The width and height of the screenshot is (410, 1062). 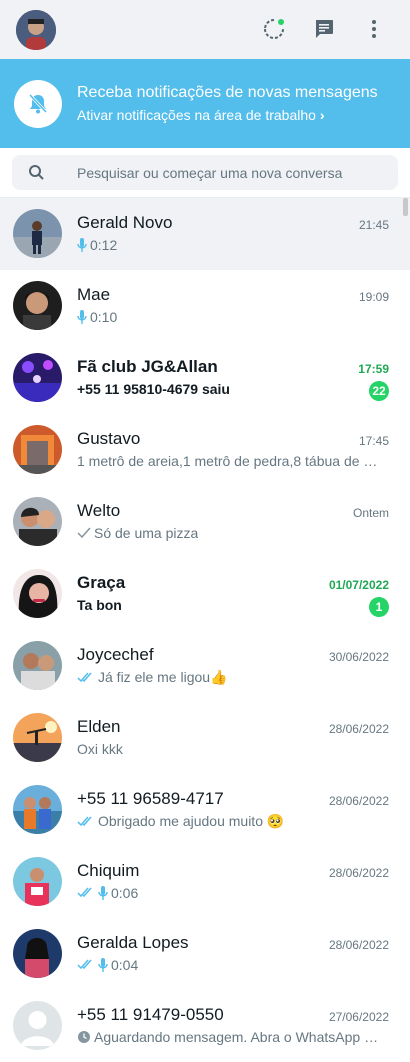 I want to click on chat-preview: Ta bon, so click(x=229, y=605).